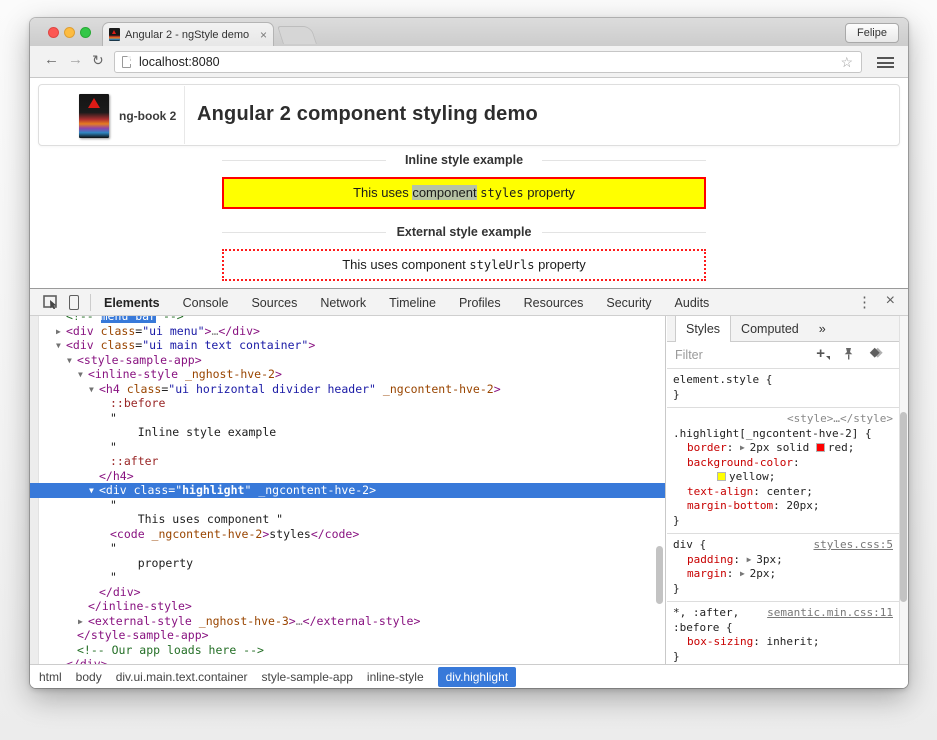  What do you see at coordinates (274, 303) in the screenshot?
I see `devtools-tab-sources: Sources` at bounding box center [274, 303].